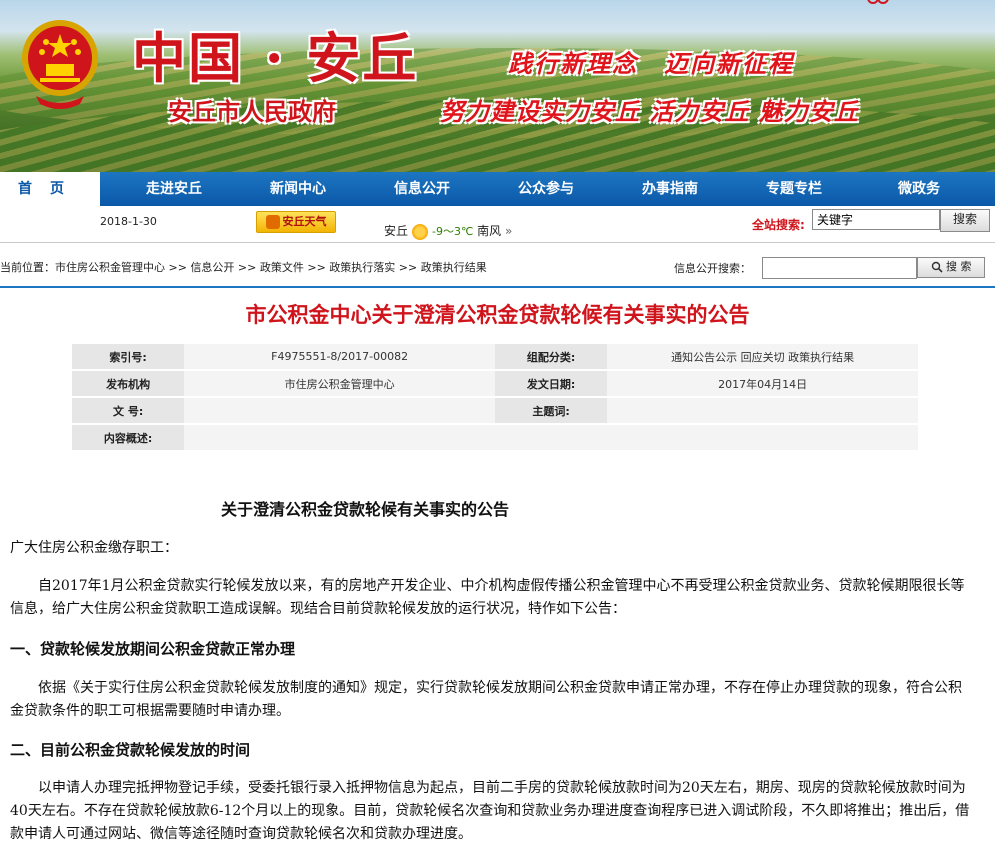  I want to click on meta-summary-label: 内容概述:, so click(128, 437).